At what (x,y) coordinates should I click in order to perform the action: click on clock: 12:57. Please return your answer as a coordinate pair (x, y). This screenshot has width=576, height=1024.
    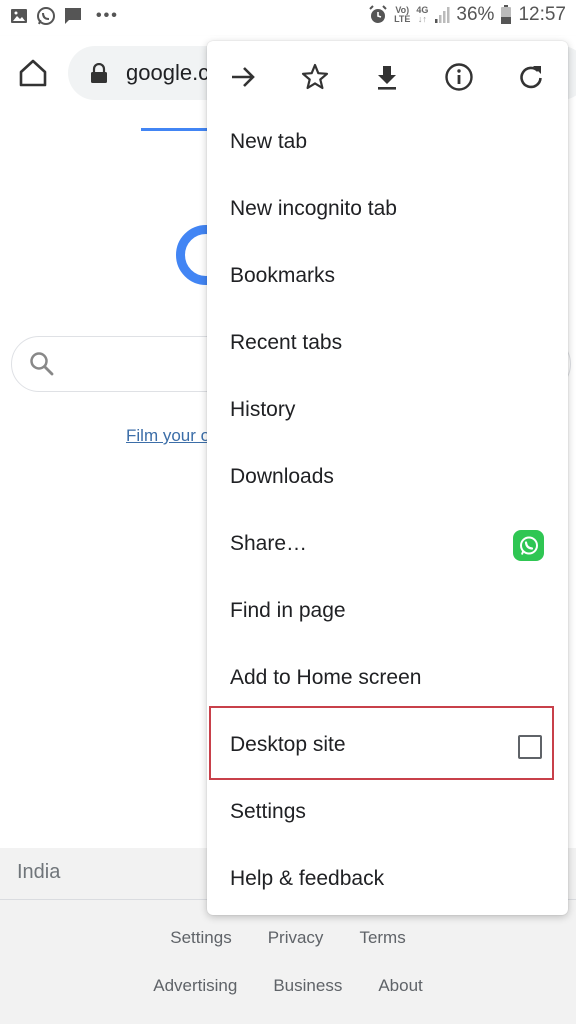
    Looking at the image, I should click on (542, 14).